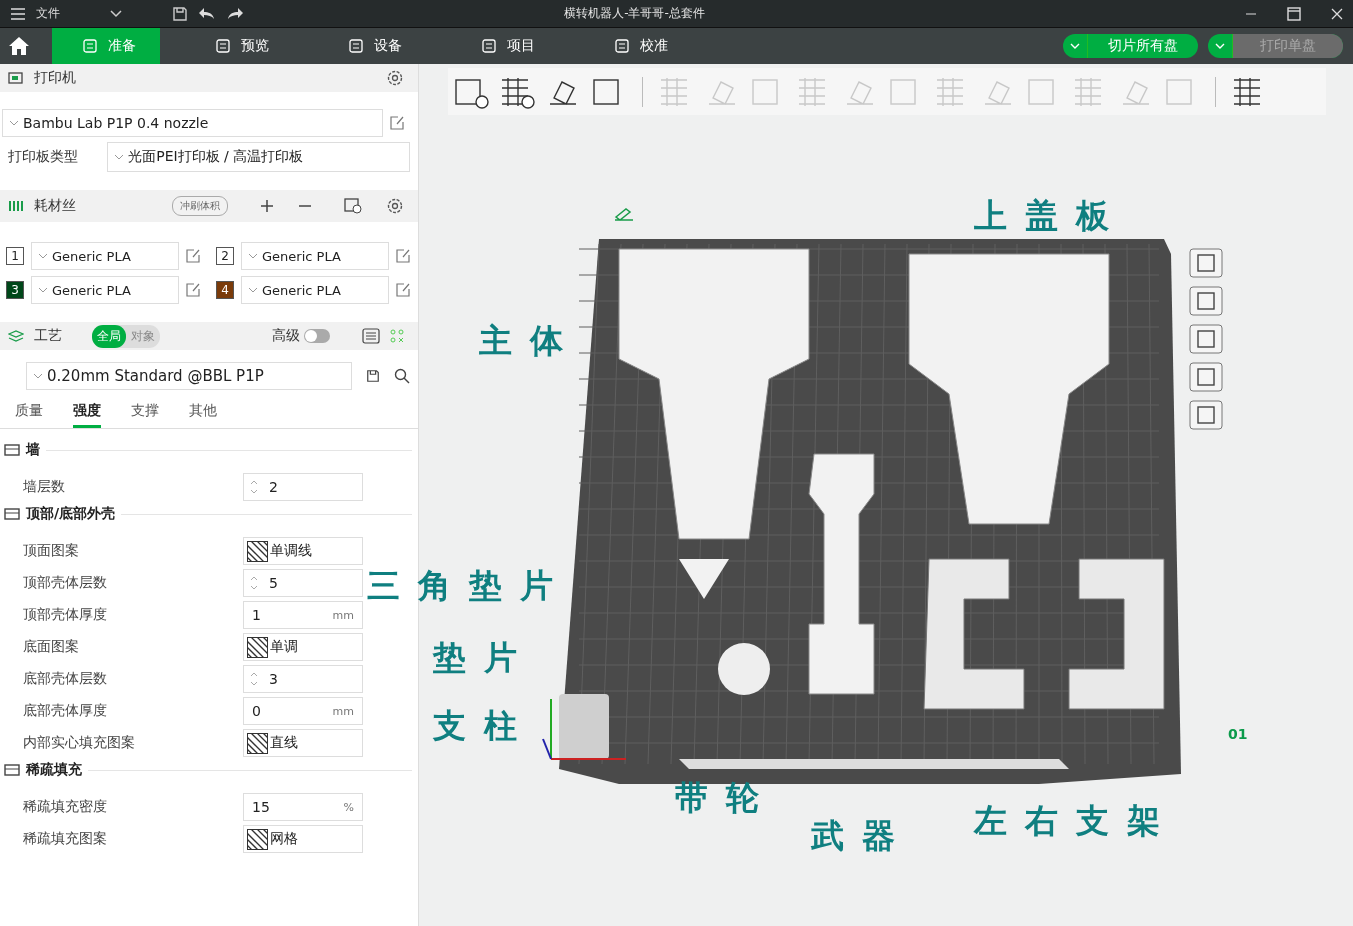  What do you see at coordinates (18, 13) in the screenshot?
I see `menu-icon` at bounding box center [18, 13].